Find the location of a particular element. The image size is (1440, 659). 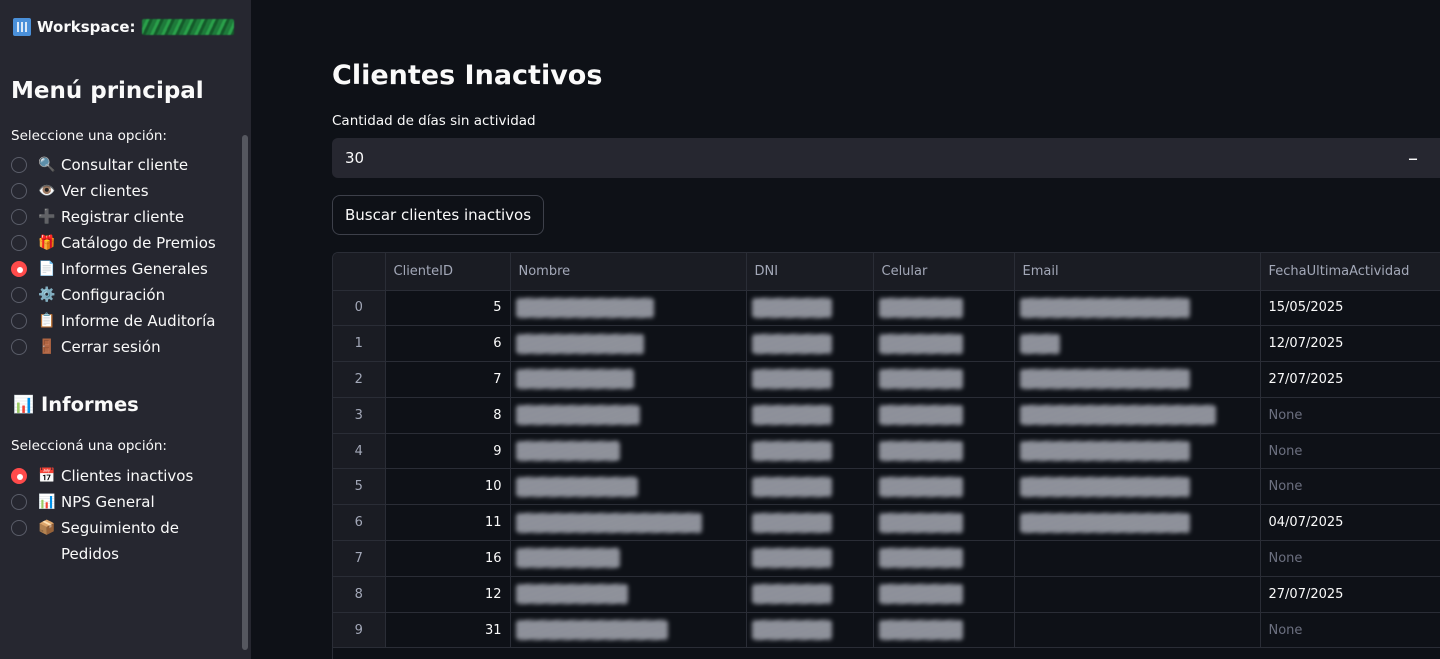

radio-label: Clientes inactivos is located at coordinates (127, 476).